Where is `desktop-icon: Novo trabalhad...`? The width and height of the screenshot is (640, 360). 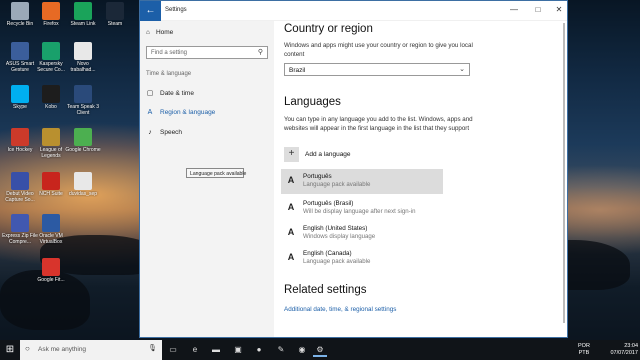
desktop-icon: Novo trabalhad... is located at coordinates (83, 57).